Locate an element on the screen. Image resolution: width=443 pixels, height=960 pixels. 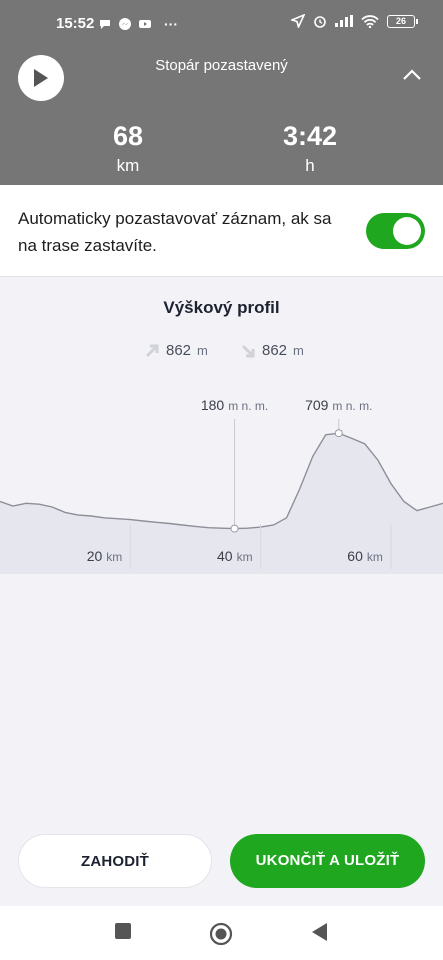
more-notifications: ··· is located at coordinates (171, 24).